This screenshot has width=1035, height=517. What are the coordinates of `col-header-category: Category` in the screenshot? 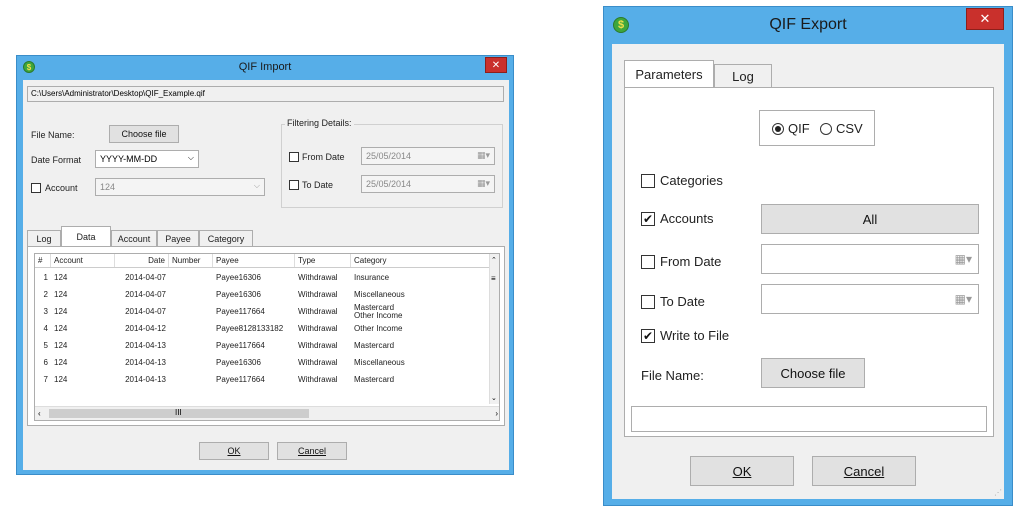 It's located at (421, 260).